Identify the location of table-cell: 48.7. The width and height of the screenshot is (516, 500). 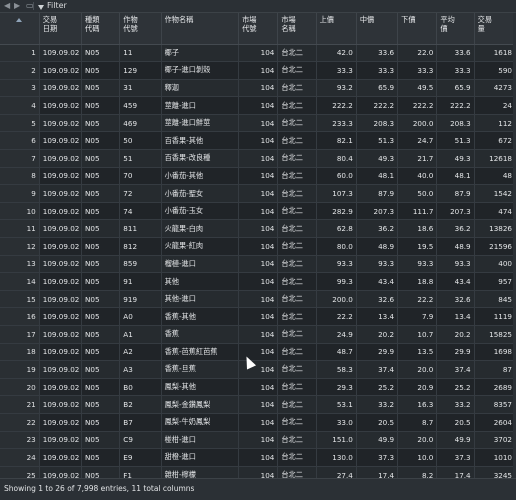
(336, 352).